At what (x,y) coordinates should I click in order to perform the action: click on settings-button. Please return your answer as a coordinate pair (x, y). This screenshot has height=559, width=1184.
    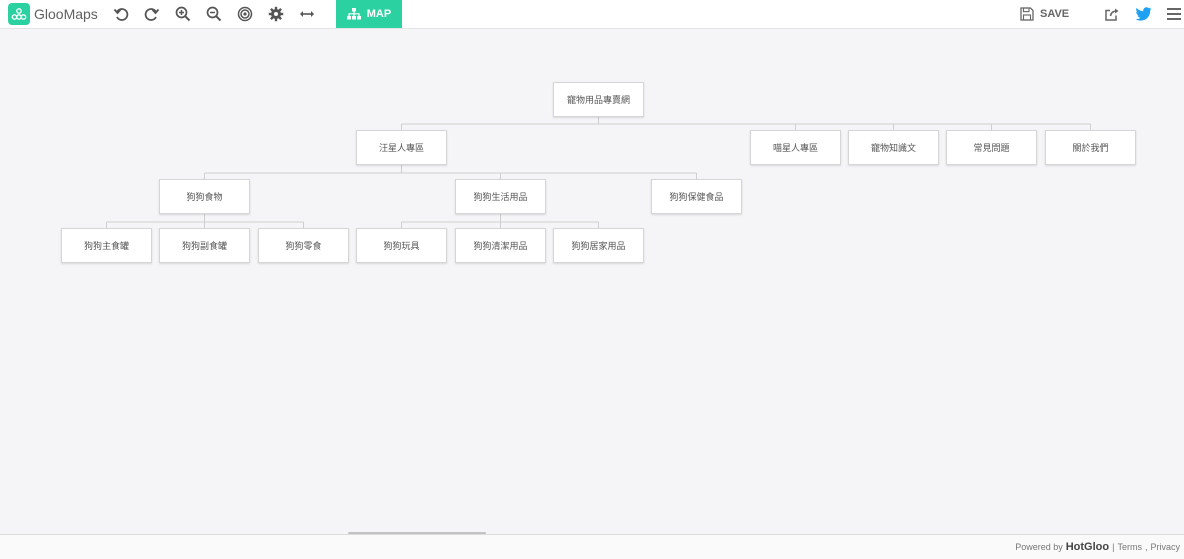
    Looking at the image, I should click on (276, 14).